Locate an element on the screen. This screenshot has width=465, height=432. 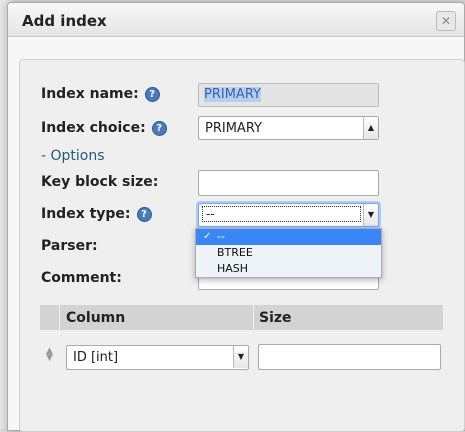
index-name-label-text: Index name: is located at coordinates (90, 94).